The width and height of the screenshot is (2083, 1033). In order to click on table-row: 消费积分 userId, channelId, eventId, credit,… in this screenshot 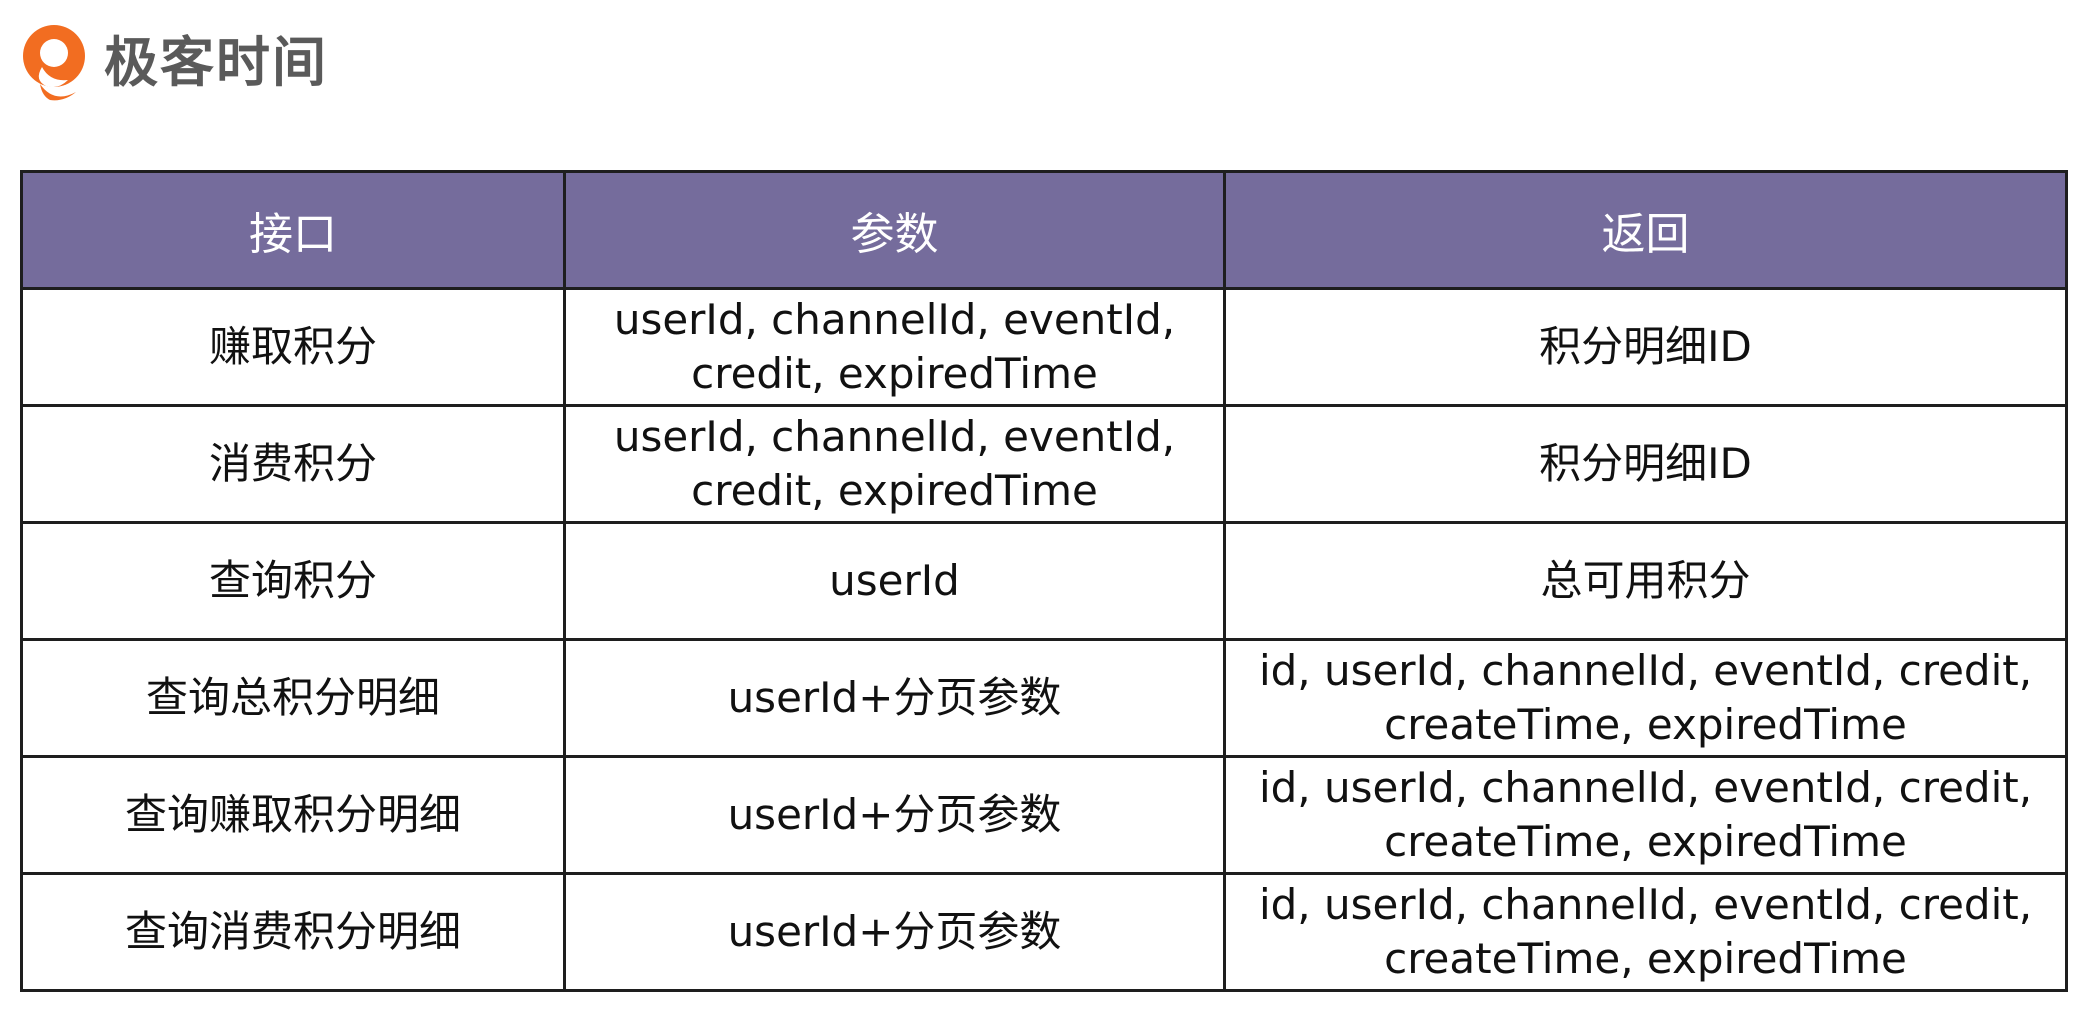, I will do `click(1044, 464)`.